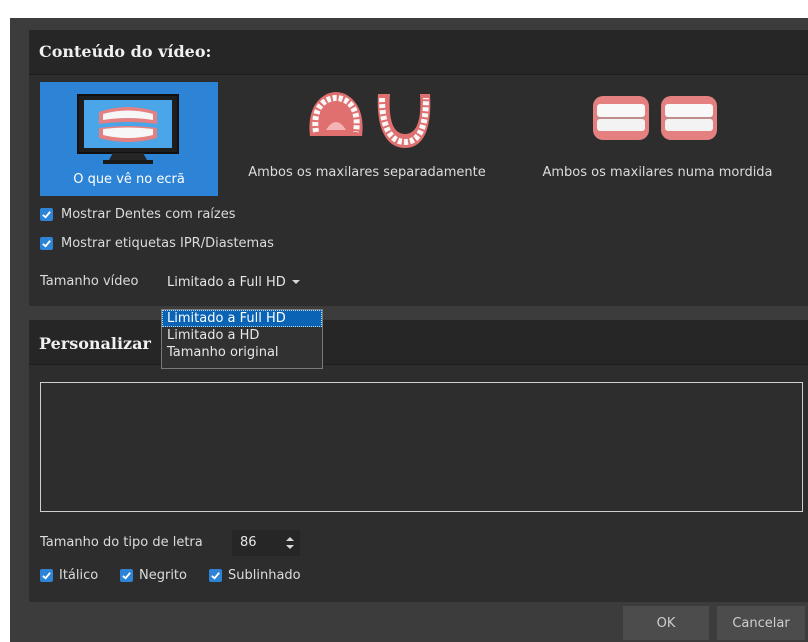  I want to click on option-separate-jaws: Ambos os maxilares separadamente, so click(367, 139).